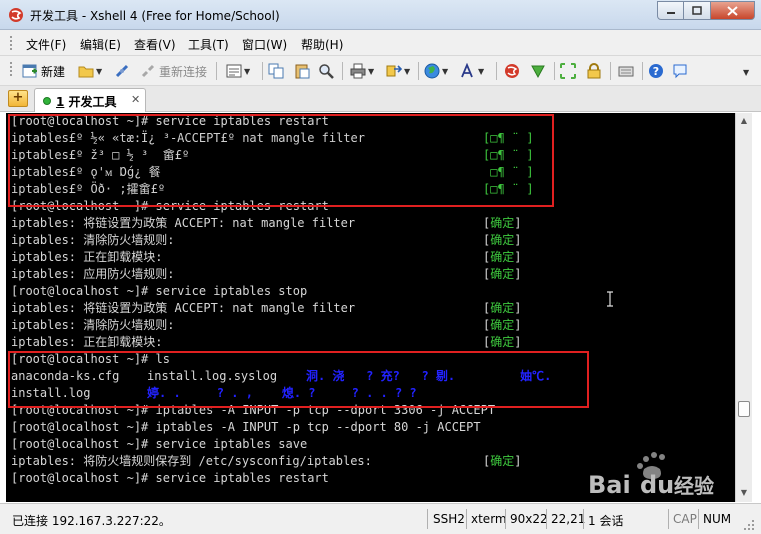 The width and height of the screenshot is (761, 534). Describe the element at coordinates (11, 43) in the screenshot. I see `menu-grip` at that location.